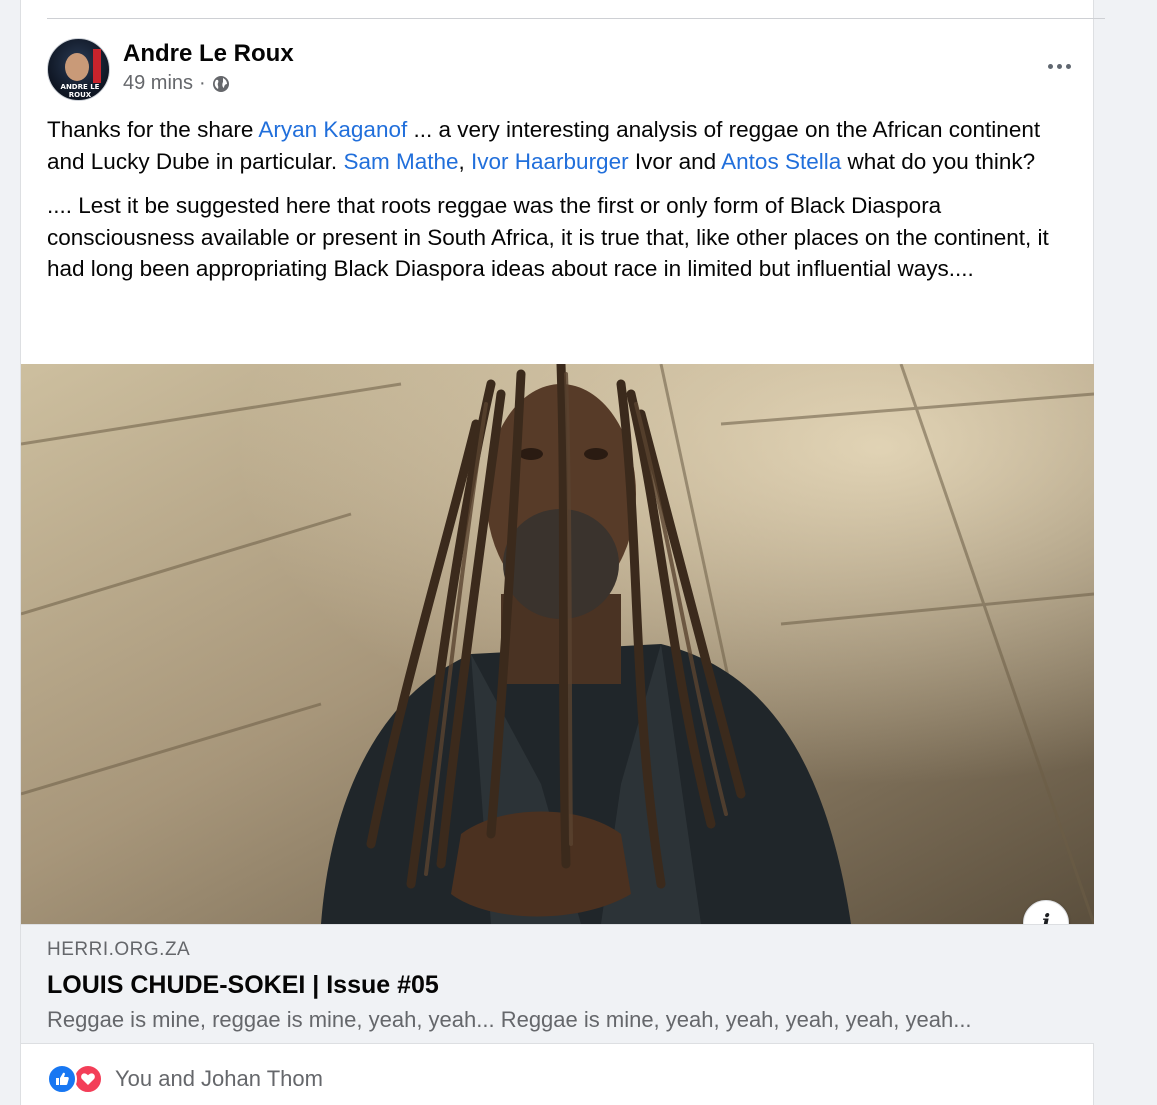 The height and width of the screenshot is (1105, 1157). Describe the element at coordinates (219, 1079) in the screenshot. I see `reaction-names: You and Johan Thom` at that location.